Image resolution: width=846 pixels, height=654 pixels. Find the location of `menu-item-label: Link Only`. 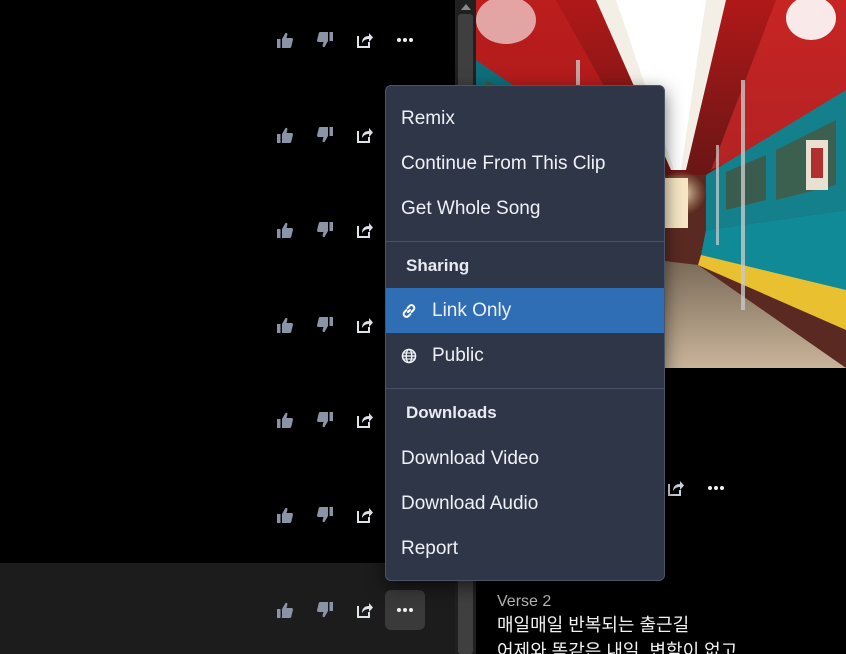

menu-item-label: Link Only is located at coordinates (472, 310).